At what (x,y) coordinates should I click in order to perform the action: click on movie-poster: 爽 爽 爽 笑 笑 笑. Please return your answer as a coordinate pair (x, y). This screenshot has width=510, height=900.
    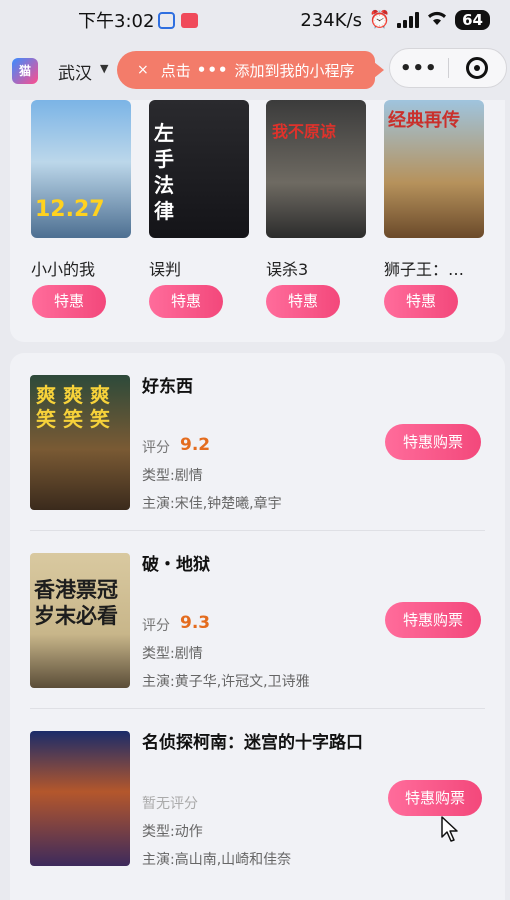
    Looking at the image, I should click on (80, 442).